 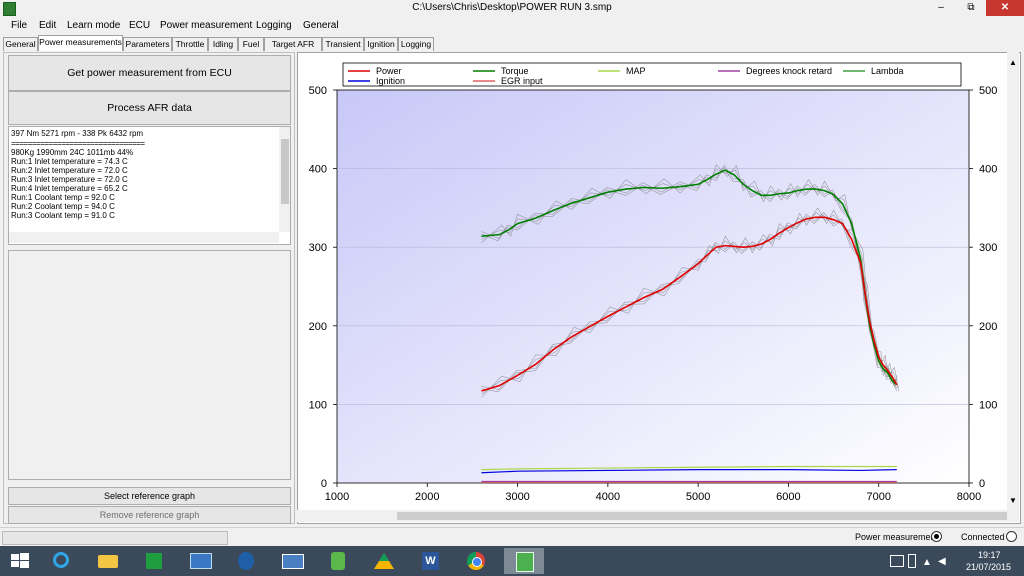 I want to click on scroll-down-icon: ▼, so click(x=1013, y=500).